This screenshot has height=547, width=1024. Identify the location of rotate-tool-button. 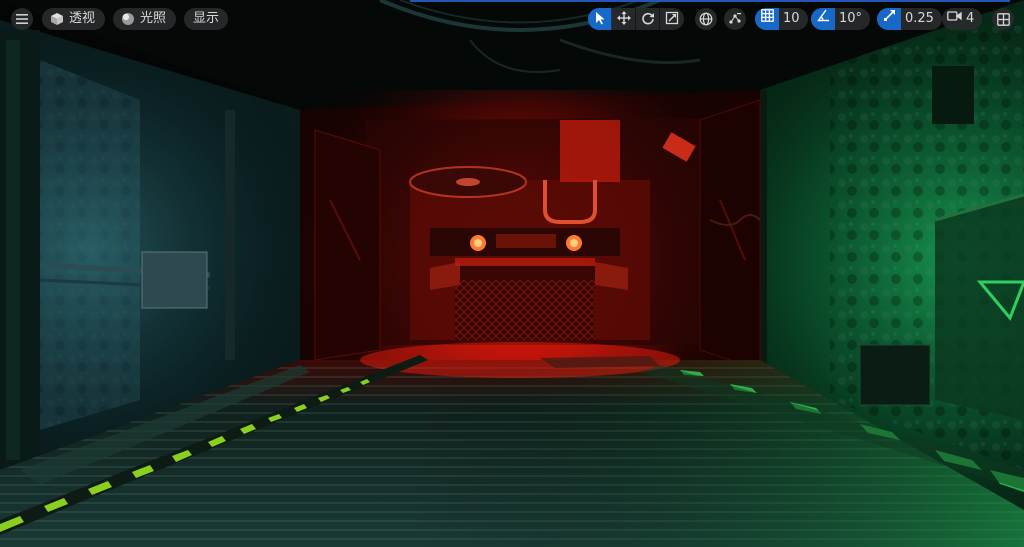
(648, 19).